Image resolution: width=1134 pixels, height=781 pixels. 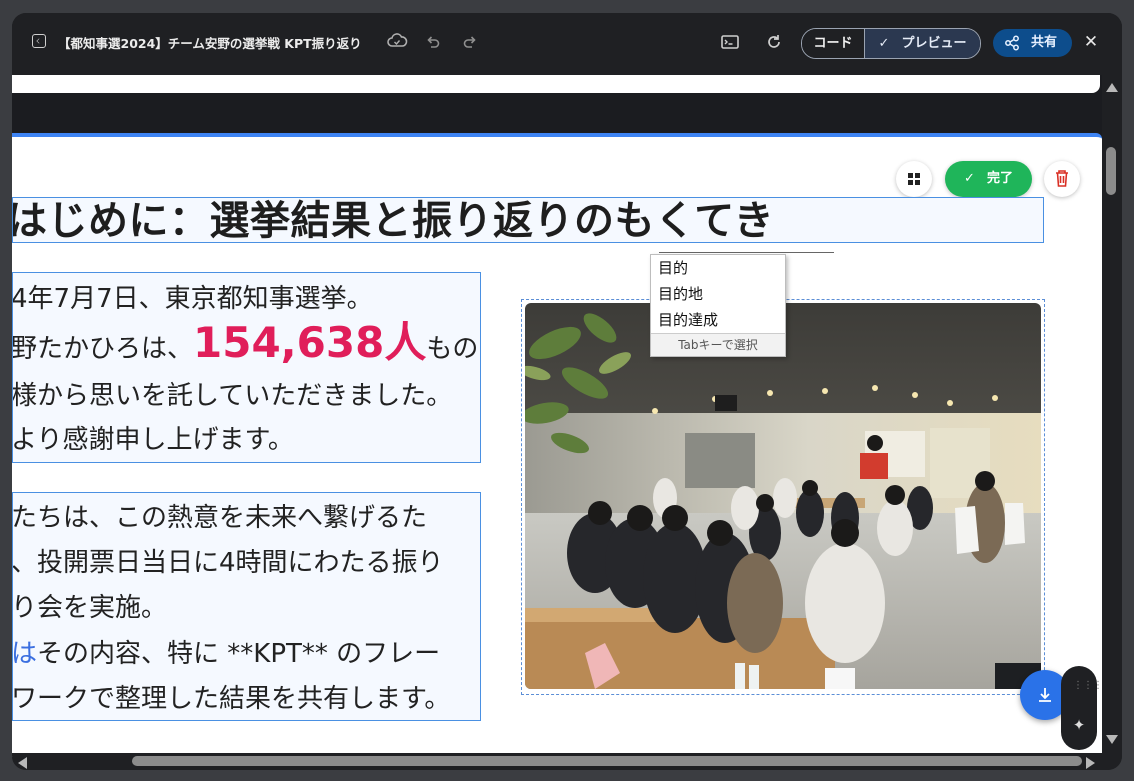 I want to click on p2-line-4: はその内容、特に **KPT** のフレー, so click(x=226, y=654).